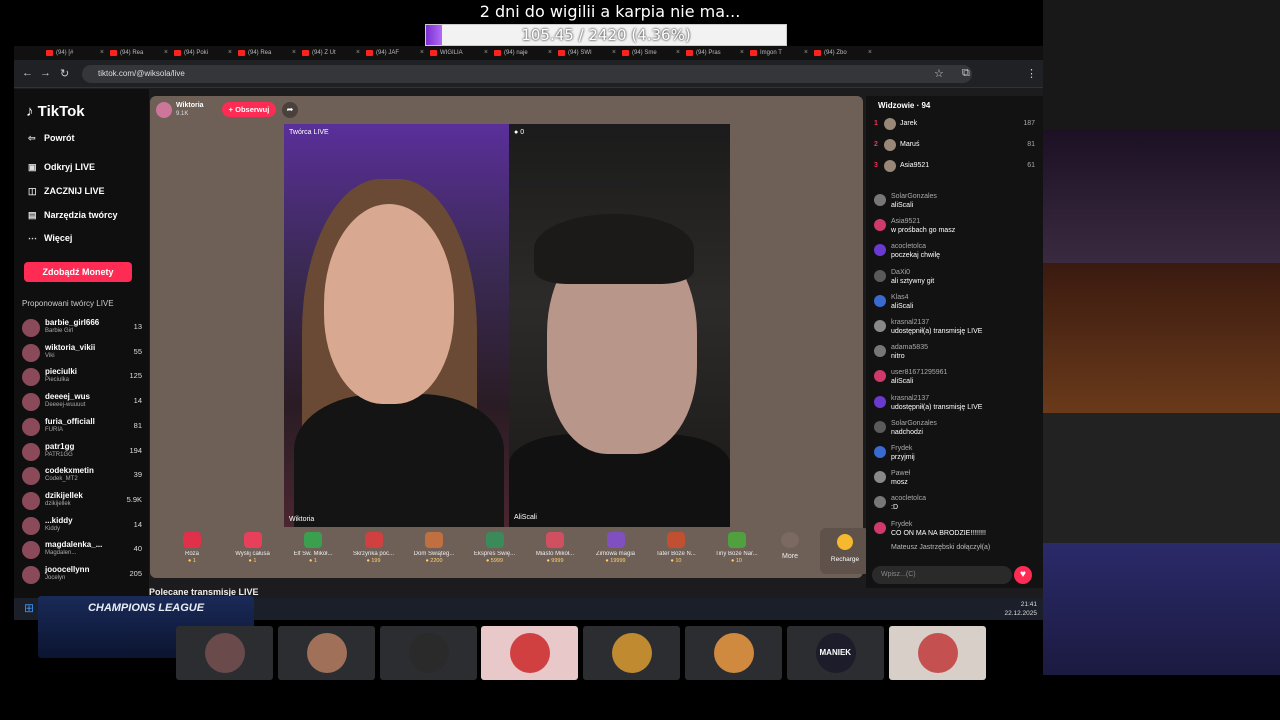  Describe the element at coordinates (64, 73) in the screenshot. I see `reload-icon: ↻` at that location.